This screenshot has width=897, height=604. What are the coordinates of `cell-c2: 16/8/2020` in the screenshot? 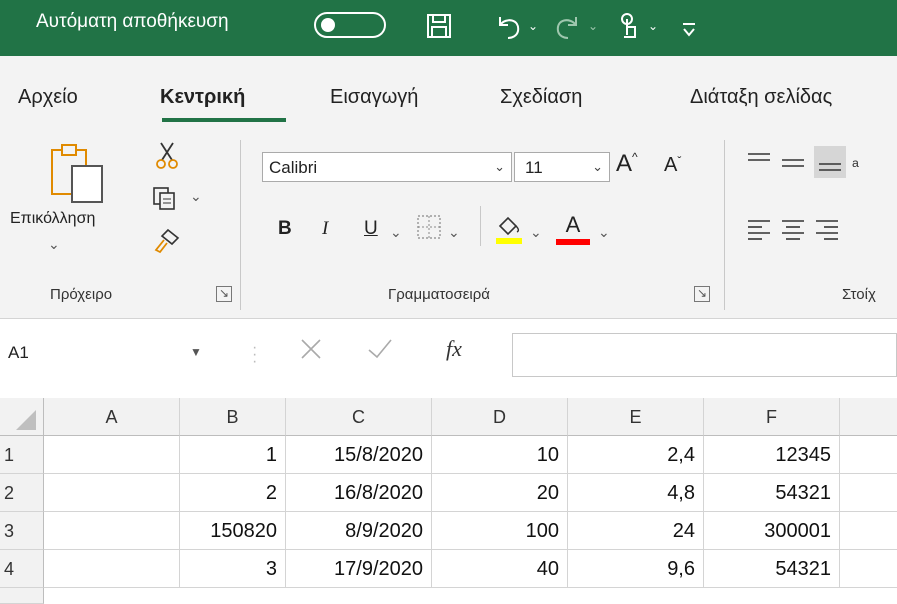 It's located at (359, 493).